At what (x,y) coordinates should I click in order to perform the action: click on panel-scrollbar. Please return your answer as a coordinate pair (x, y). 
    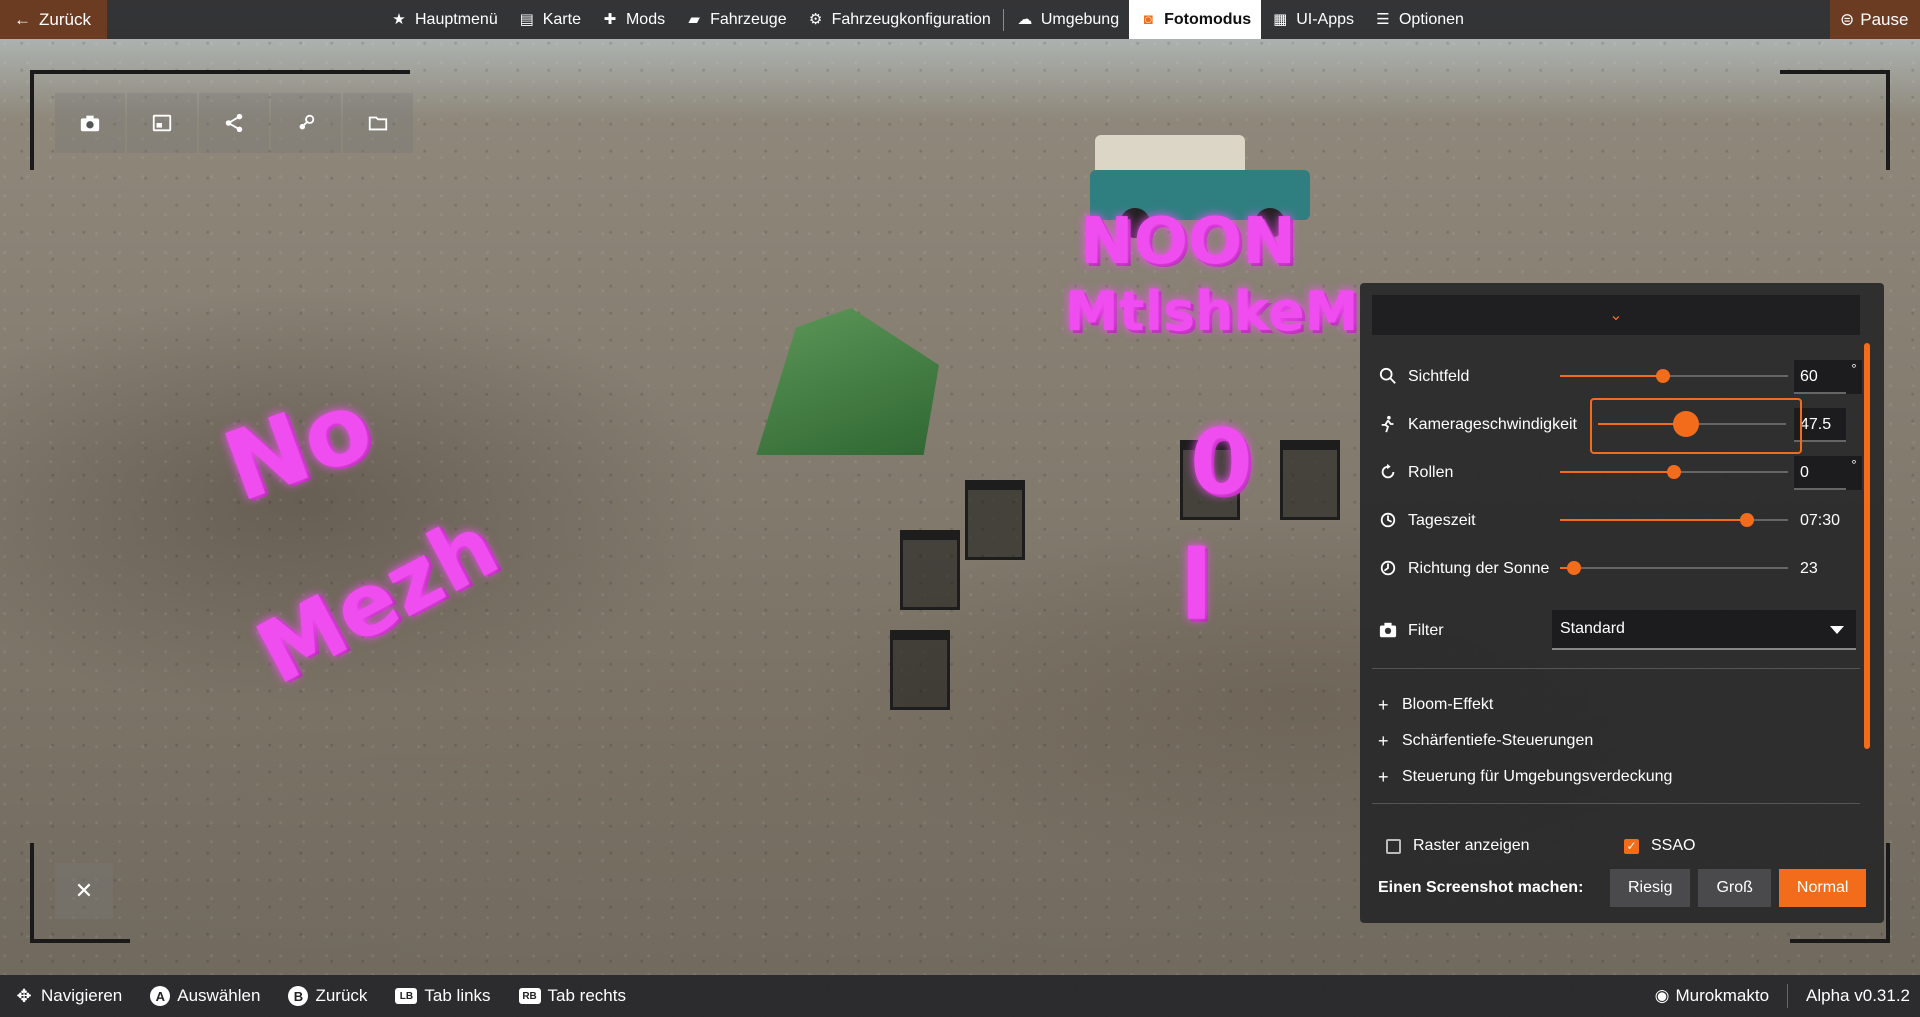
    Looking at the image, I should click on (1867, 546).